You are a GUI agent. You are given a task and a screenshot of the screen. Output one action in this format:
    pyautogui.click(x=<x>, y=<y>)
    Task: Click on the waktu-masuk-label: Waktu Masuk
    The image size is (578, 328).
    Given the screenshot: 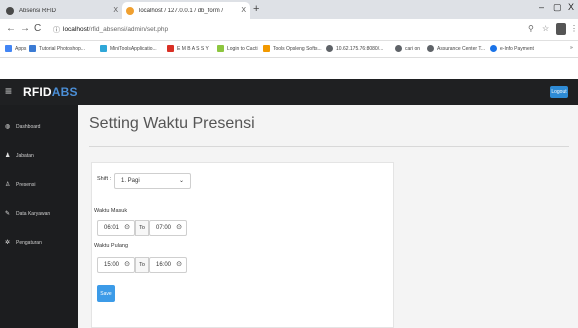 What is the action you would take?
    pyautogui.click(x=111, y=211)
    